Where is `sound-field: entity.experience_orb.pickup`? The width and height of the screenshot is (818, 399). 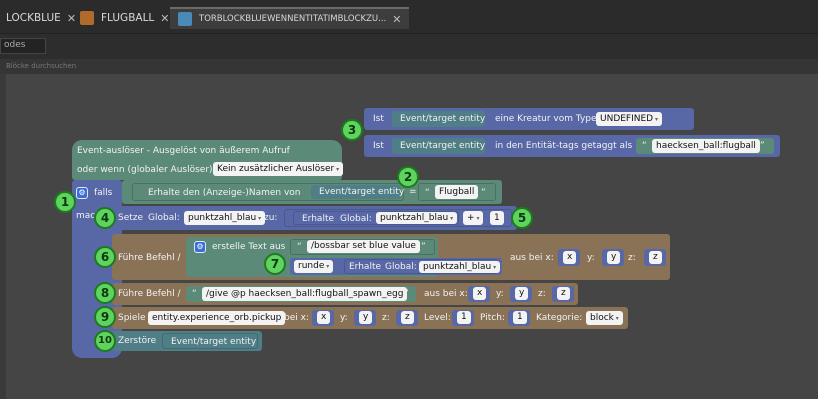
sound-field: entity.experience_orb.pickup is located at coordinates (217, 318).